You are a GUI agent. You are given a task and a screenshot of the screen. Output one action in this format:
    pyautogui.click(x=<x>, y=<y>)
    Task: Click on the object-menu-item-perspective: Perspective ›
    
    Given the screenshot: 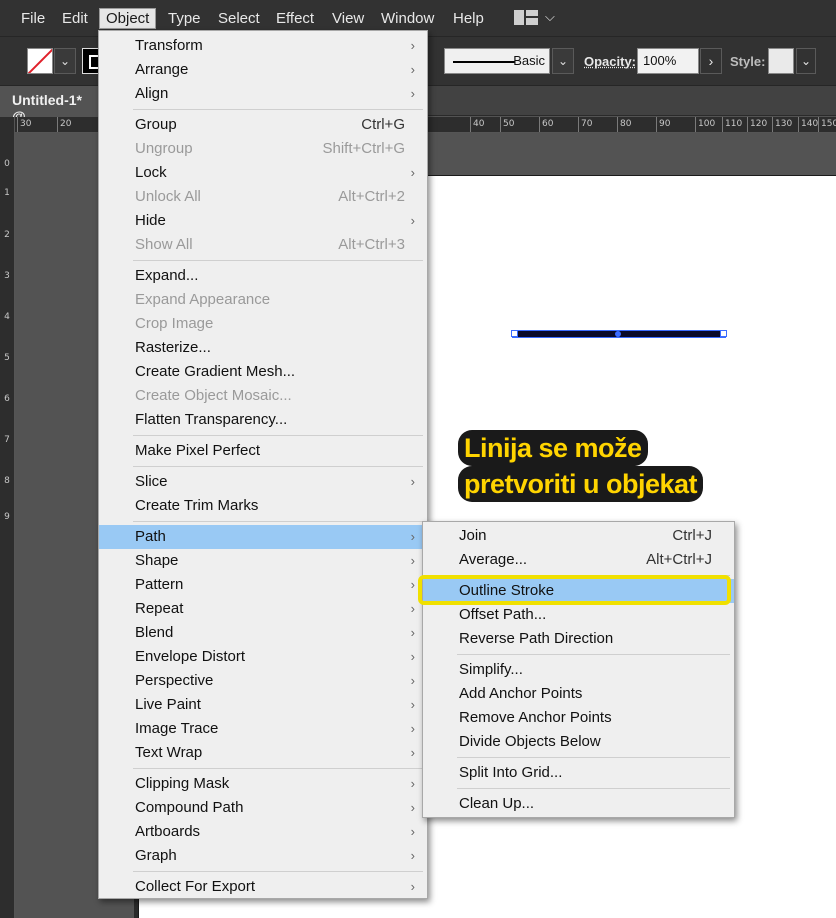 What is the action you would take?
    pyautogui.click(x=263, y=681)
    